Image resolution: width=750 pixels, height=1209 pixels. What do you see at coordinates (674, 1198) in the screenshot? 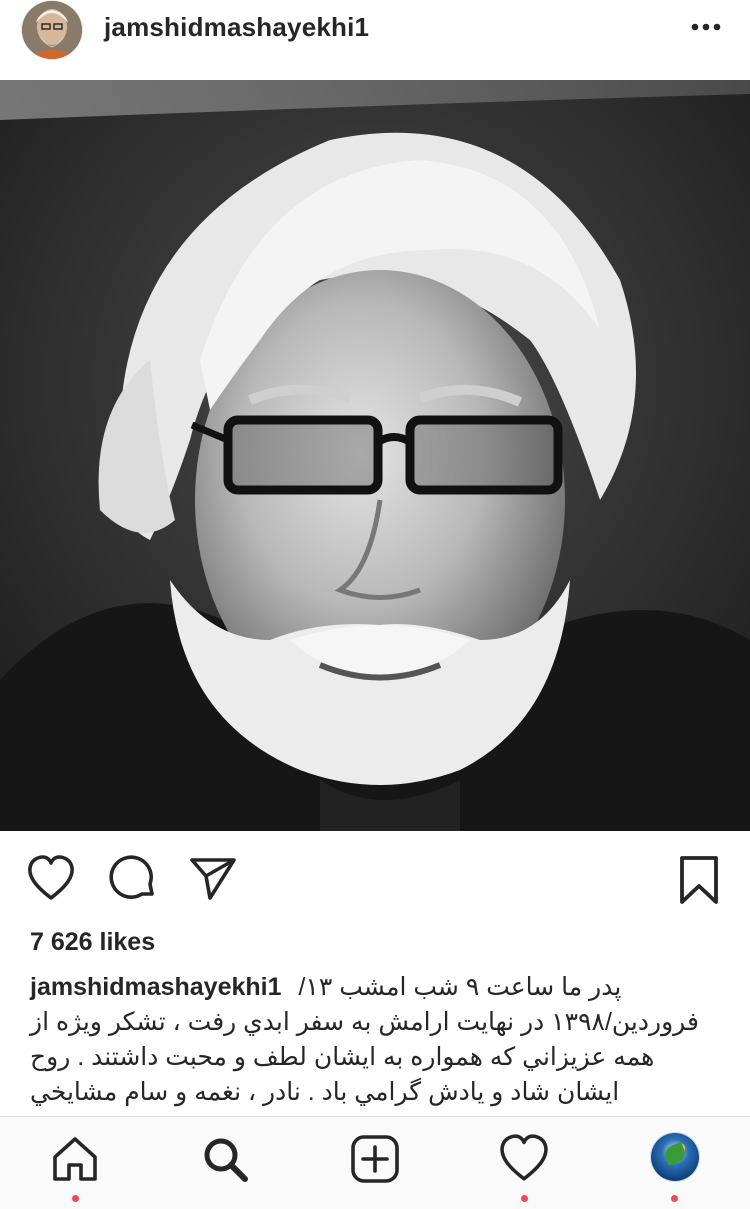
I see `profile-notification-dot` at bounding box center [674, 1198].